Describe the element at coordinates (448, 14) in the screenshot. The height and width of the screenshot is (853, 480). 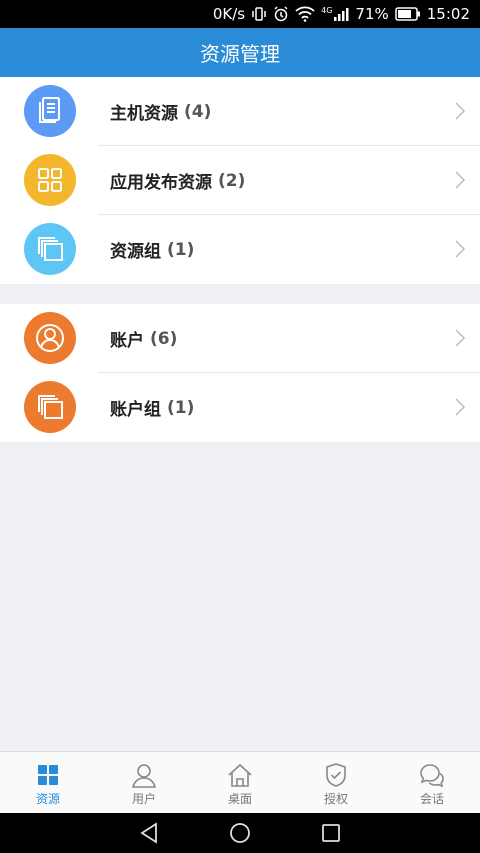
I see `clock: 15:02` at that location.